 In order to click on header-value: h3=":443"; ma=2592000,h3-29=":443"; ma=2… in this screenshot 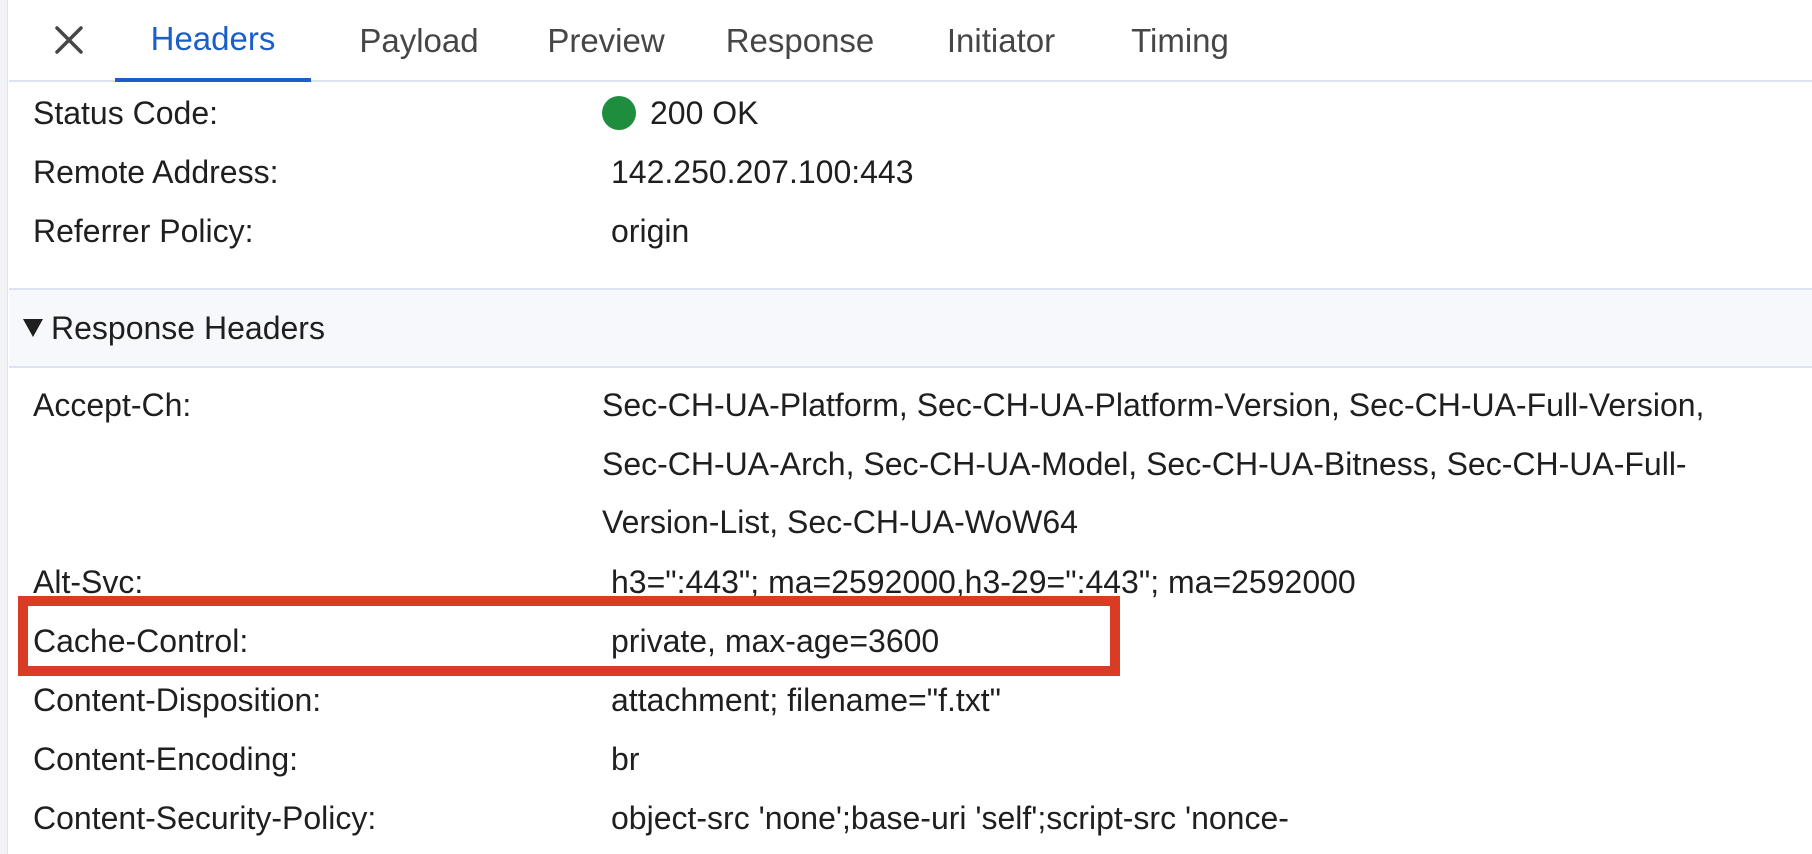, I will do `click(983, 582)`.